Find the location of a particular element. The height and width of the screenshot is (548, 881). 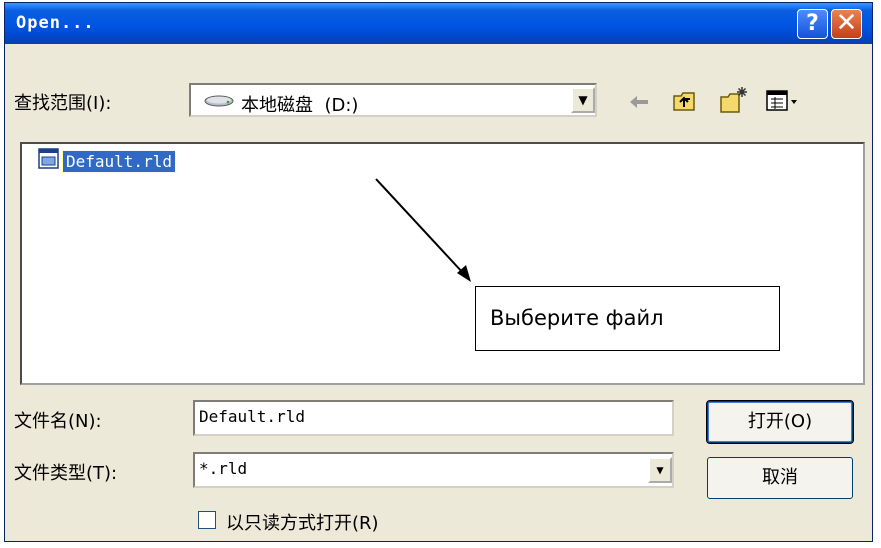

filename-label: 文件名(N): is located at coordinates (58, 421).